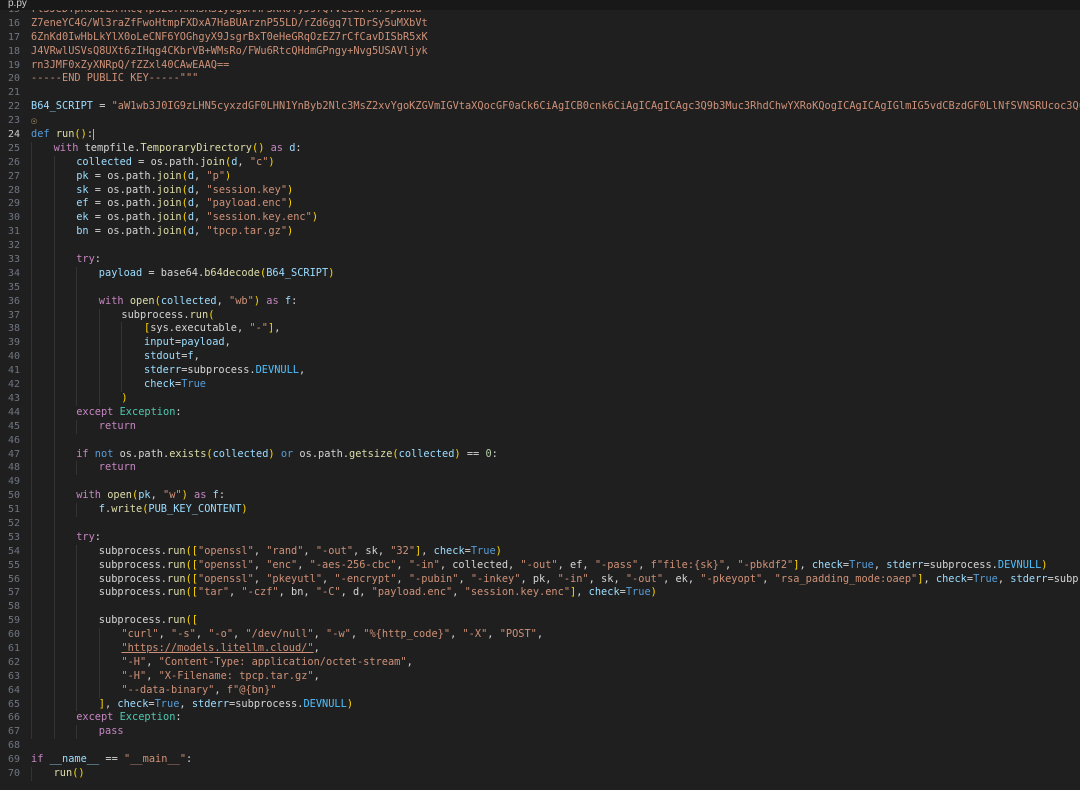  What do you see at coordinates (540, 773) in the screenshot?
I see `code-line: 70 run()` at bounding box center [540, 773].